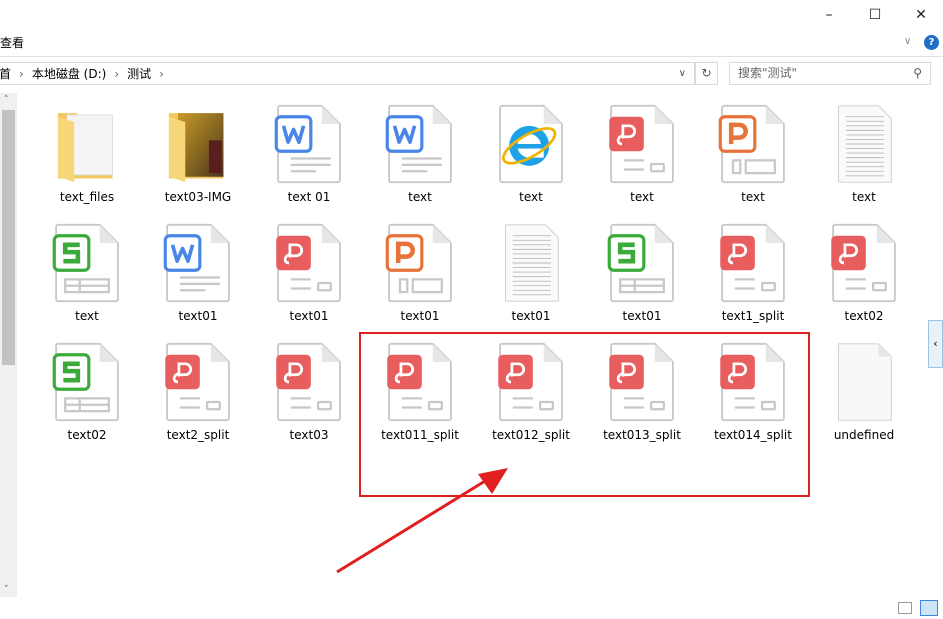 The height and width of the screenshot is (619, 943). What do you see at coordinates (87, 197) in the screenshot?
I see `file-name: text_files` at bounding box center [87, 197].